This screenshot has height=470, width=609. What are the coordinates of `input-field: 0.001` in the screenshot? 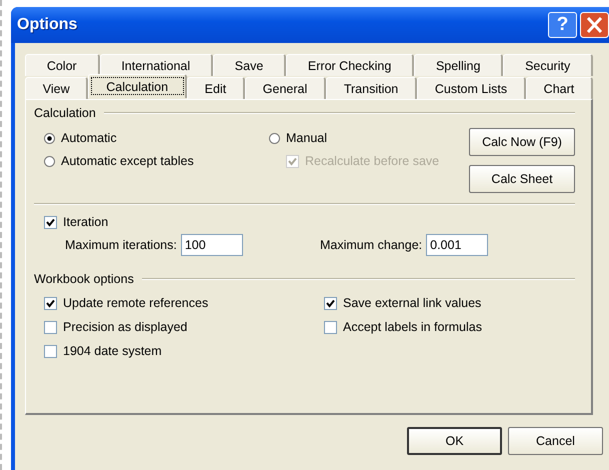 It's located at (457, 245).